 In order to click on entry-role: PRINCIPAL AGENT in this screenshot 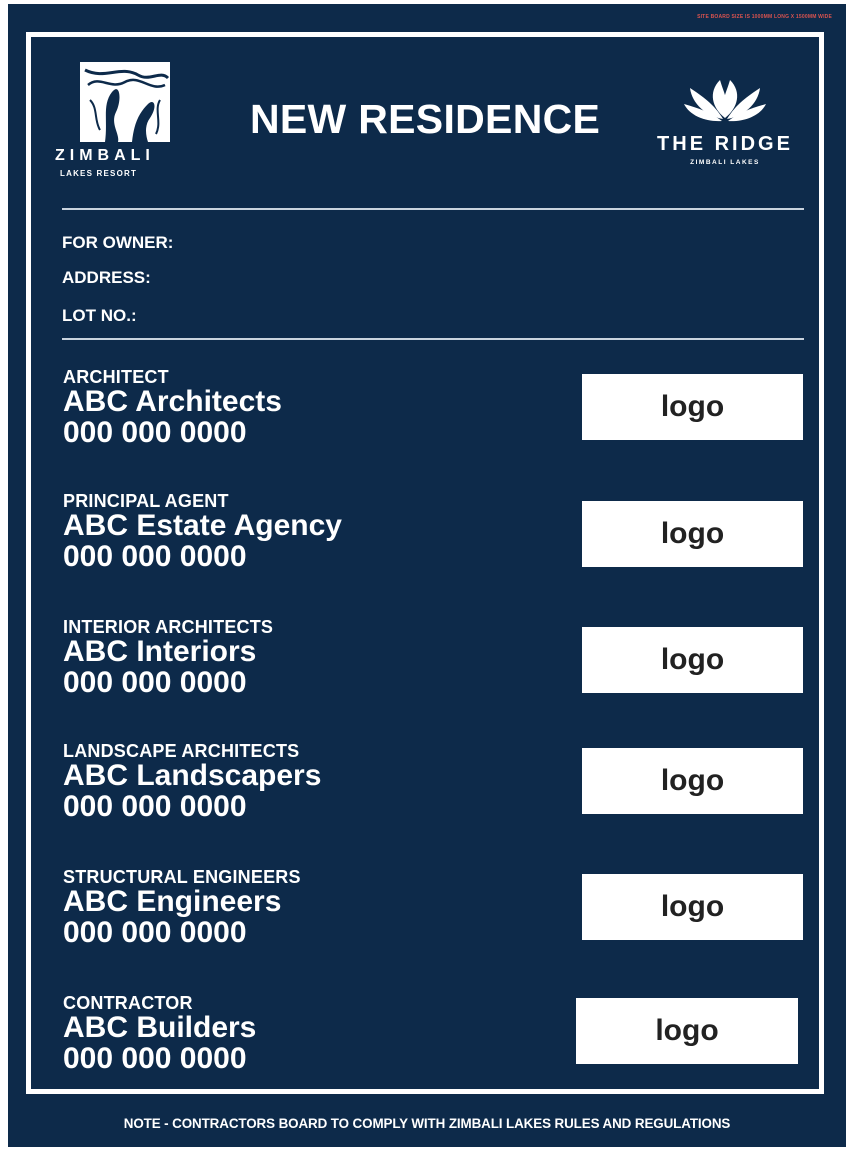, I will do `click(146, 501)`.